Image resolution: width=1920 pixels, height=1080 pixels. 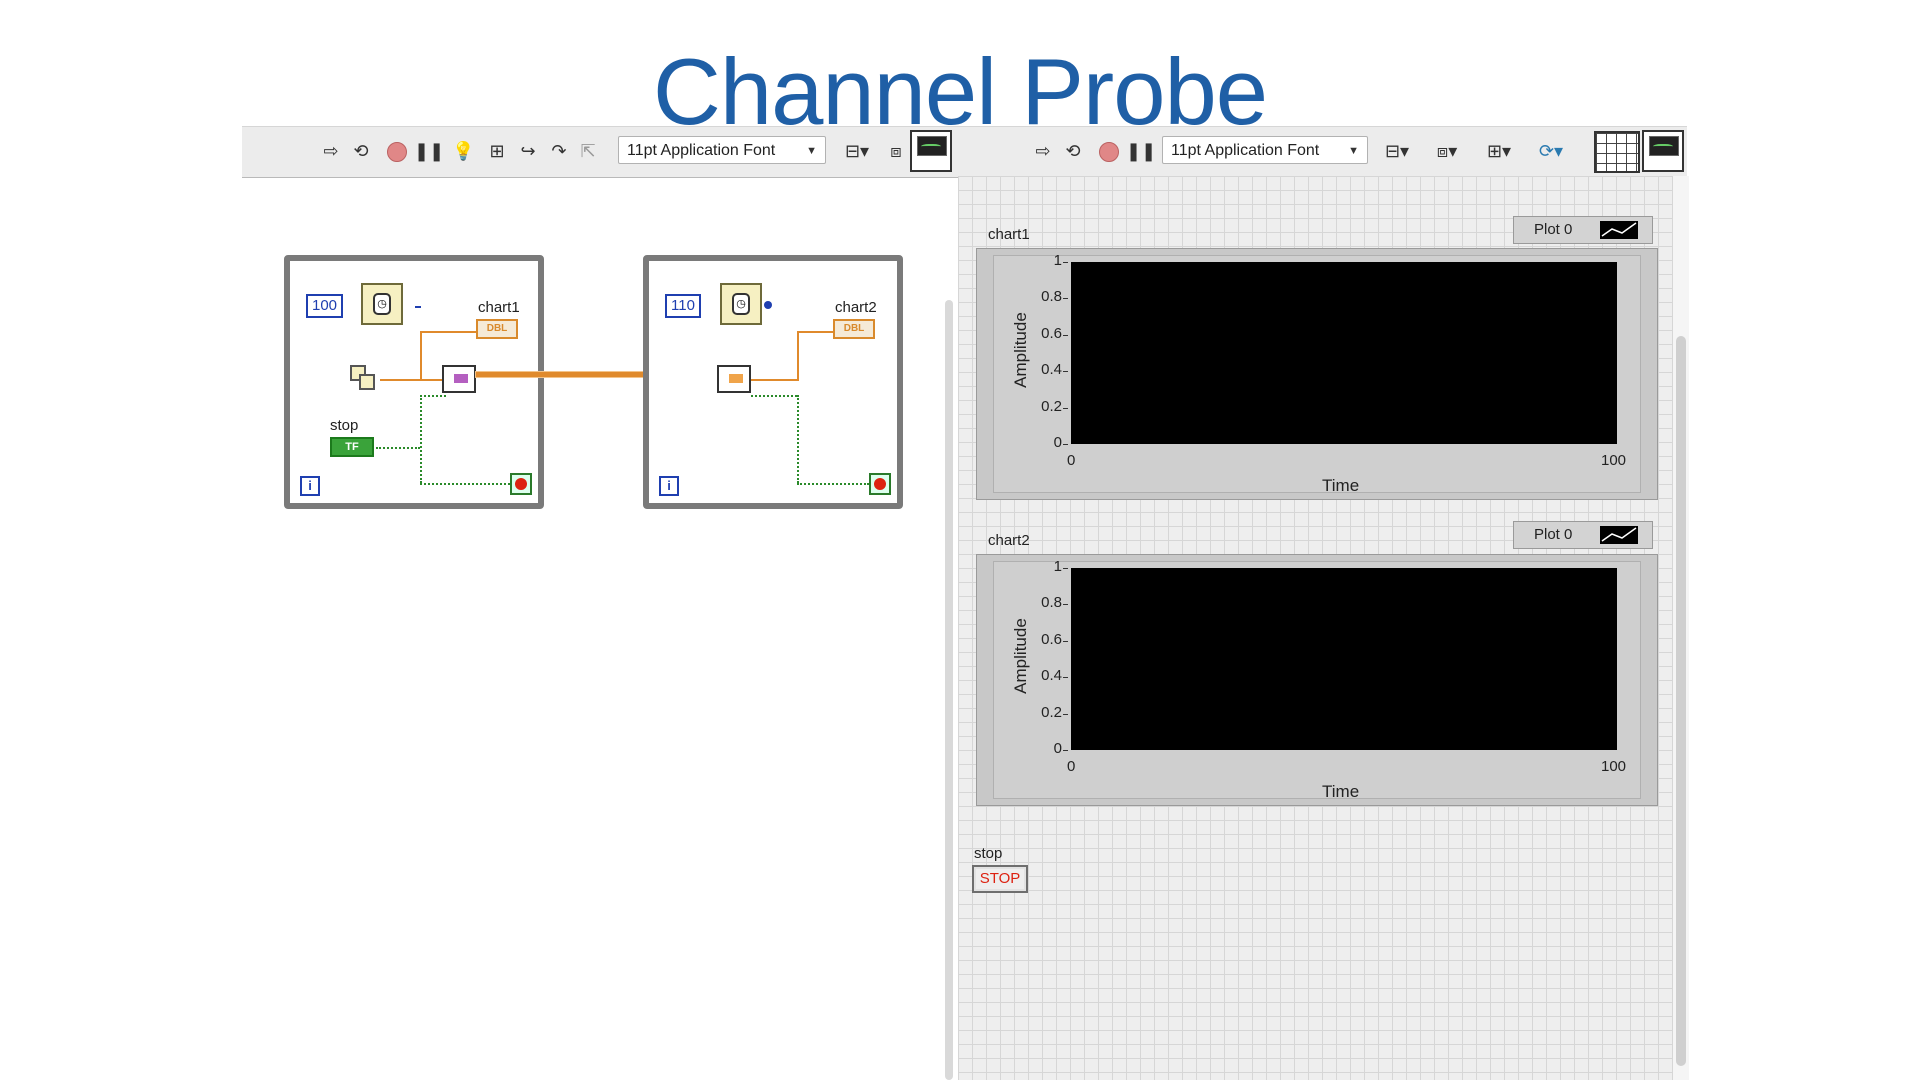 I want to click on chart2-xtick-0: 0, so click(x=1071, y=766).